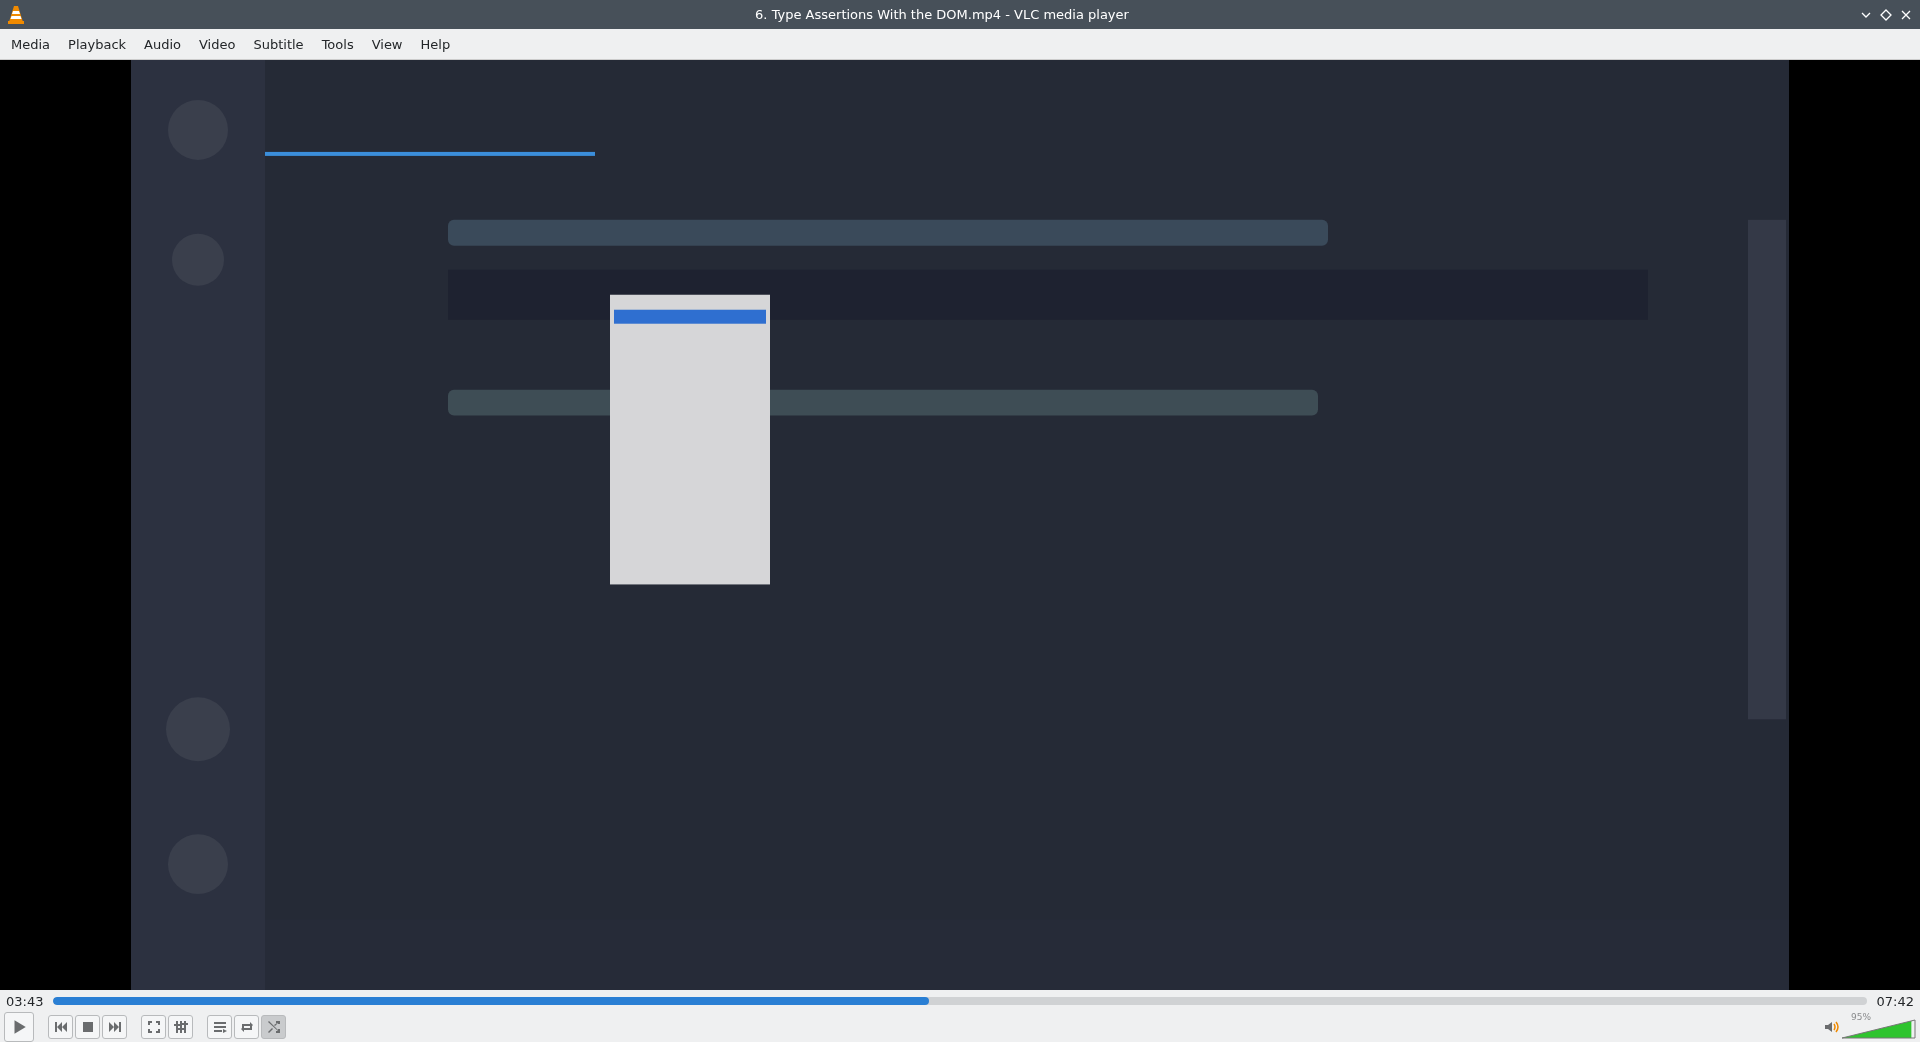  What do you see at coordinates (278, 44) in the screenshot?
I see `menu-item: Subtitle` at bounding box center [278, 44].